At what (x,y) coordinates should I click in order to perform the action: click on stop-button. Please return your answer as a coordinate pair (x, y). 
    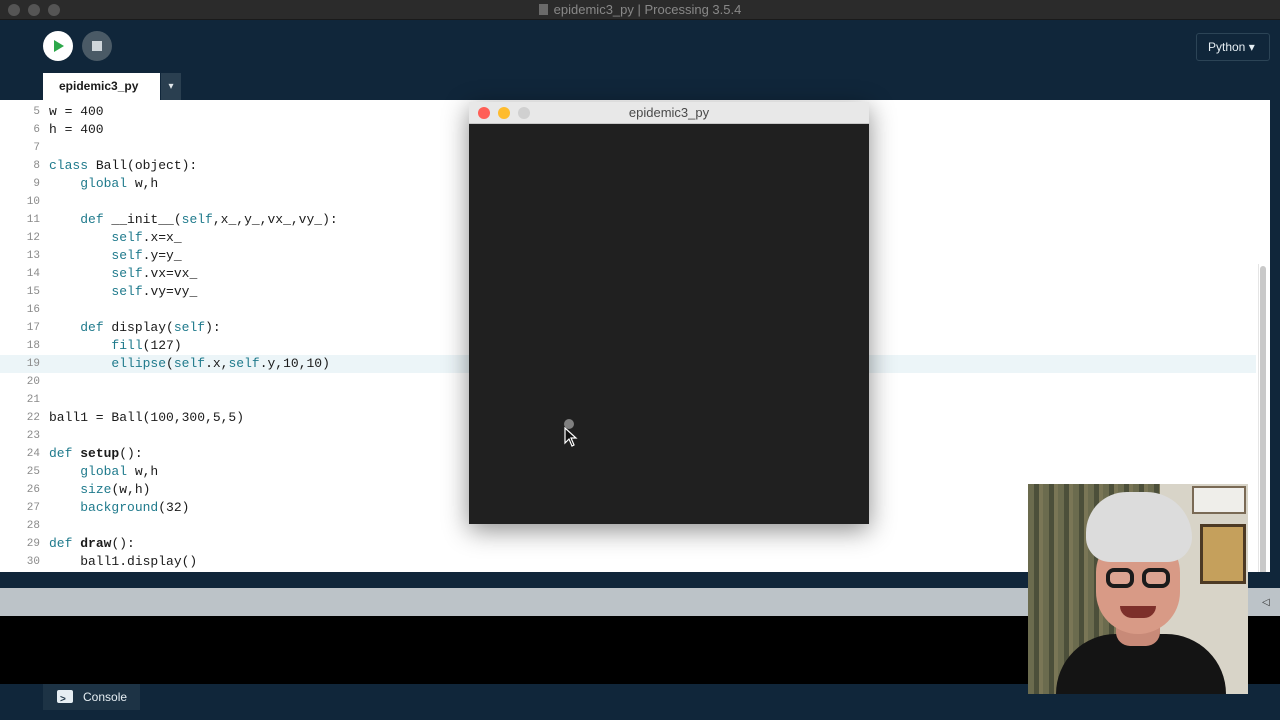
    Looking at the image, I should click on (97, 46).